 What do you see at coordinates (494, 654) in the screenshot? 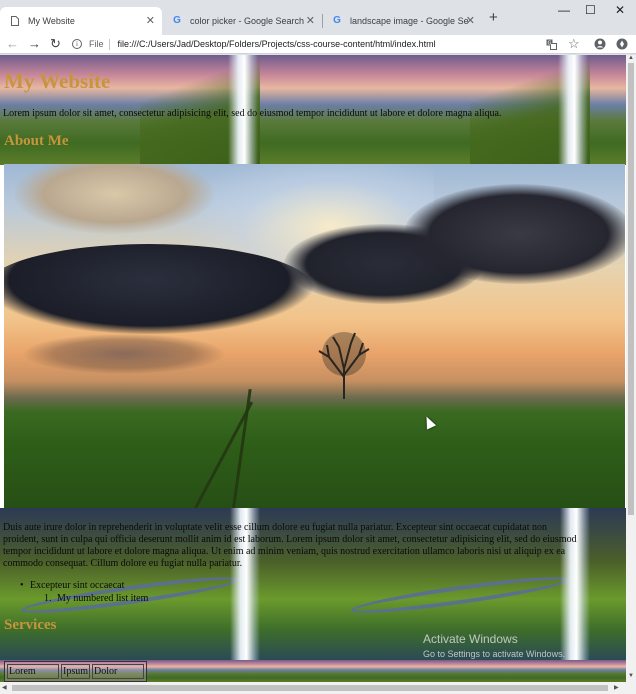
I see `activate-windows-subtitle: Go to Settings to activate Windows.` at bounding box center [494, 654].